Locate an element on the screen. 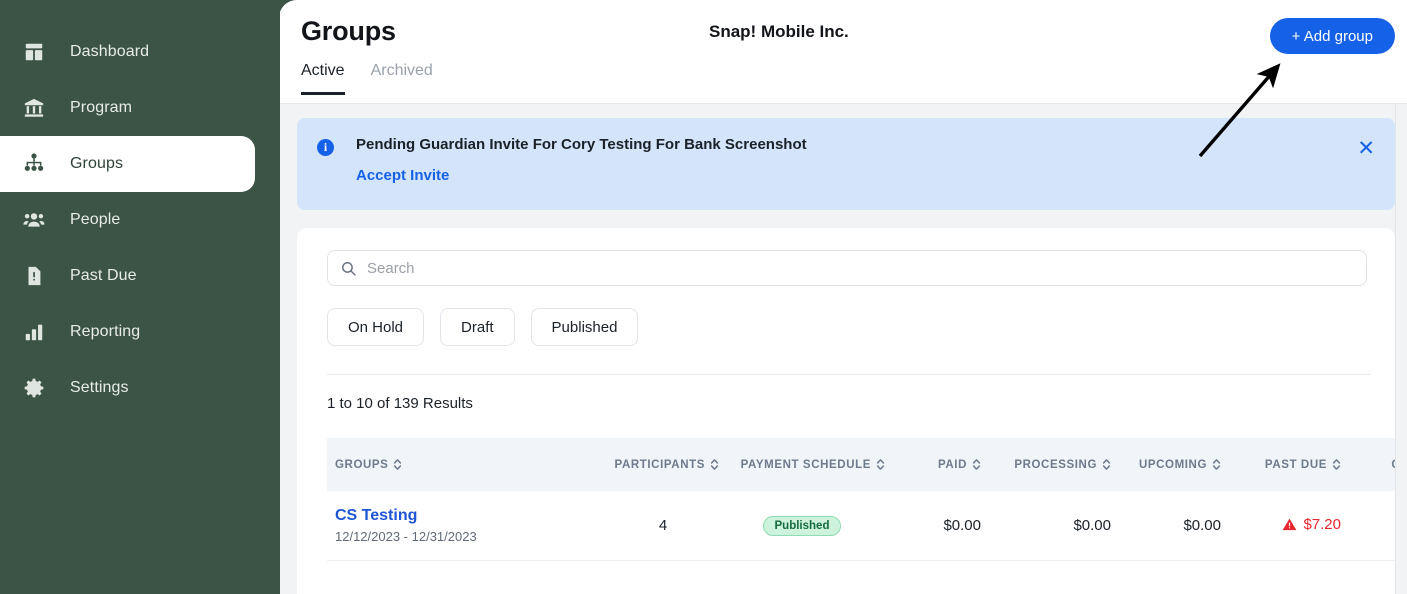 The width and height of the screenshot is (1407, 594). column-label: PROCESSING is located at coordinates (1055, 464).